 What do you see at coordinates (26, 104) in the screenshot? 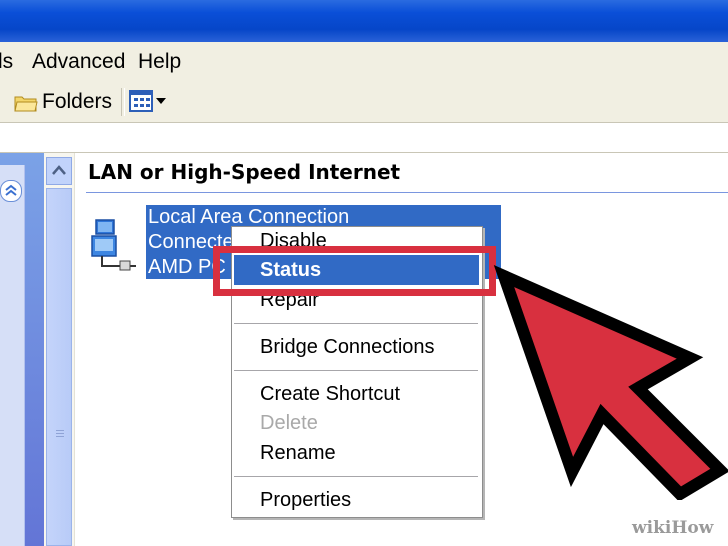
I see `folder-icon` at bounding box center [26, 104].